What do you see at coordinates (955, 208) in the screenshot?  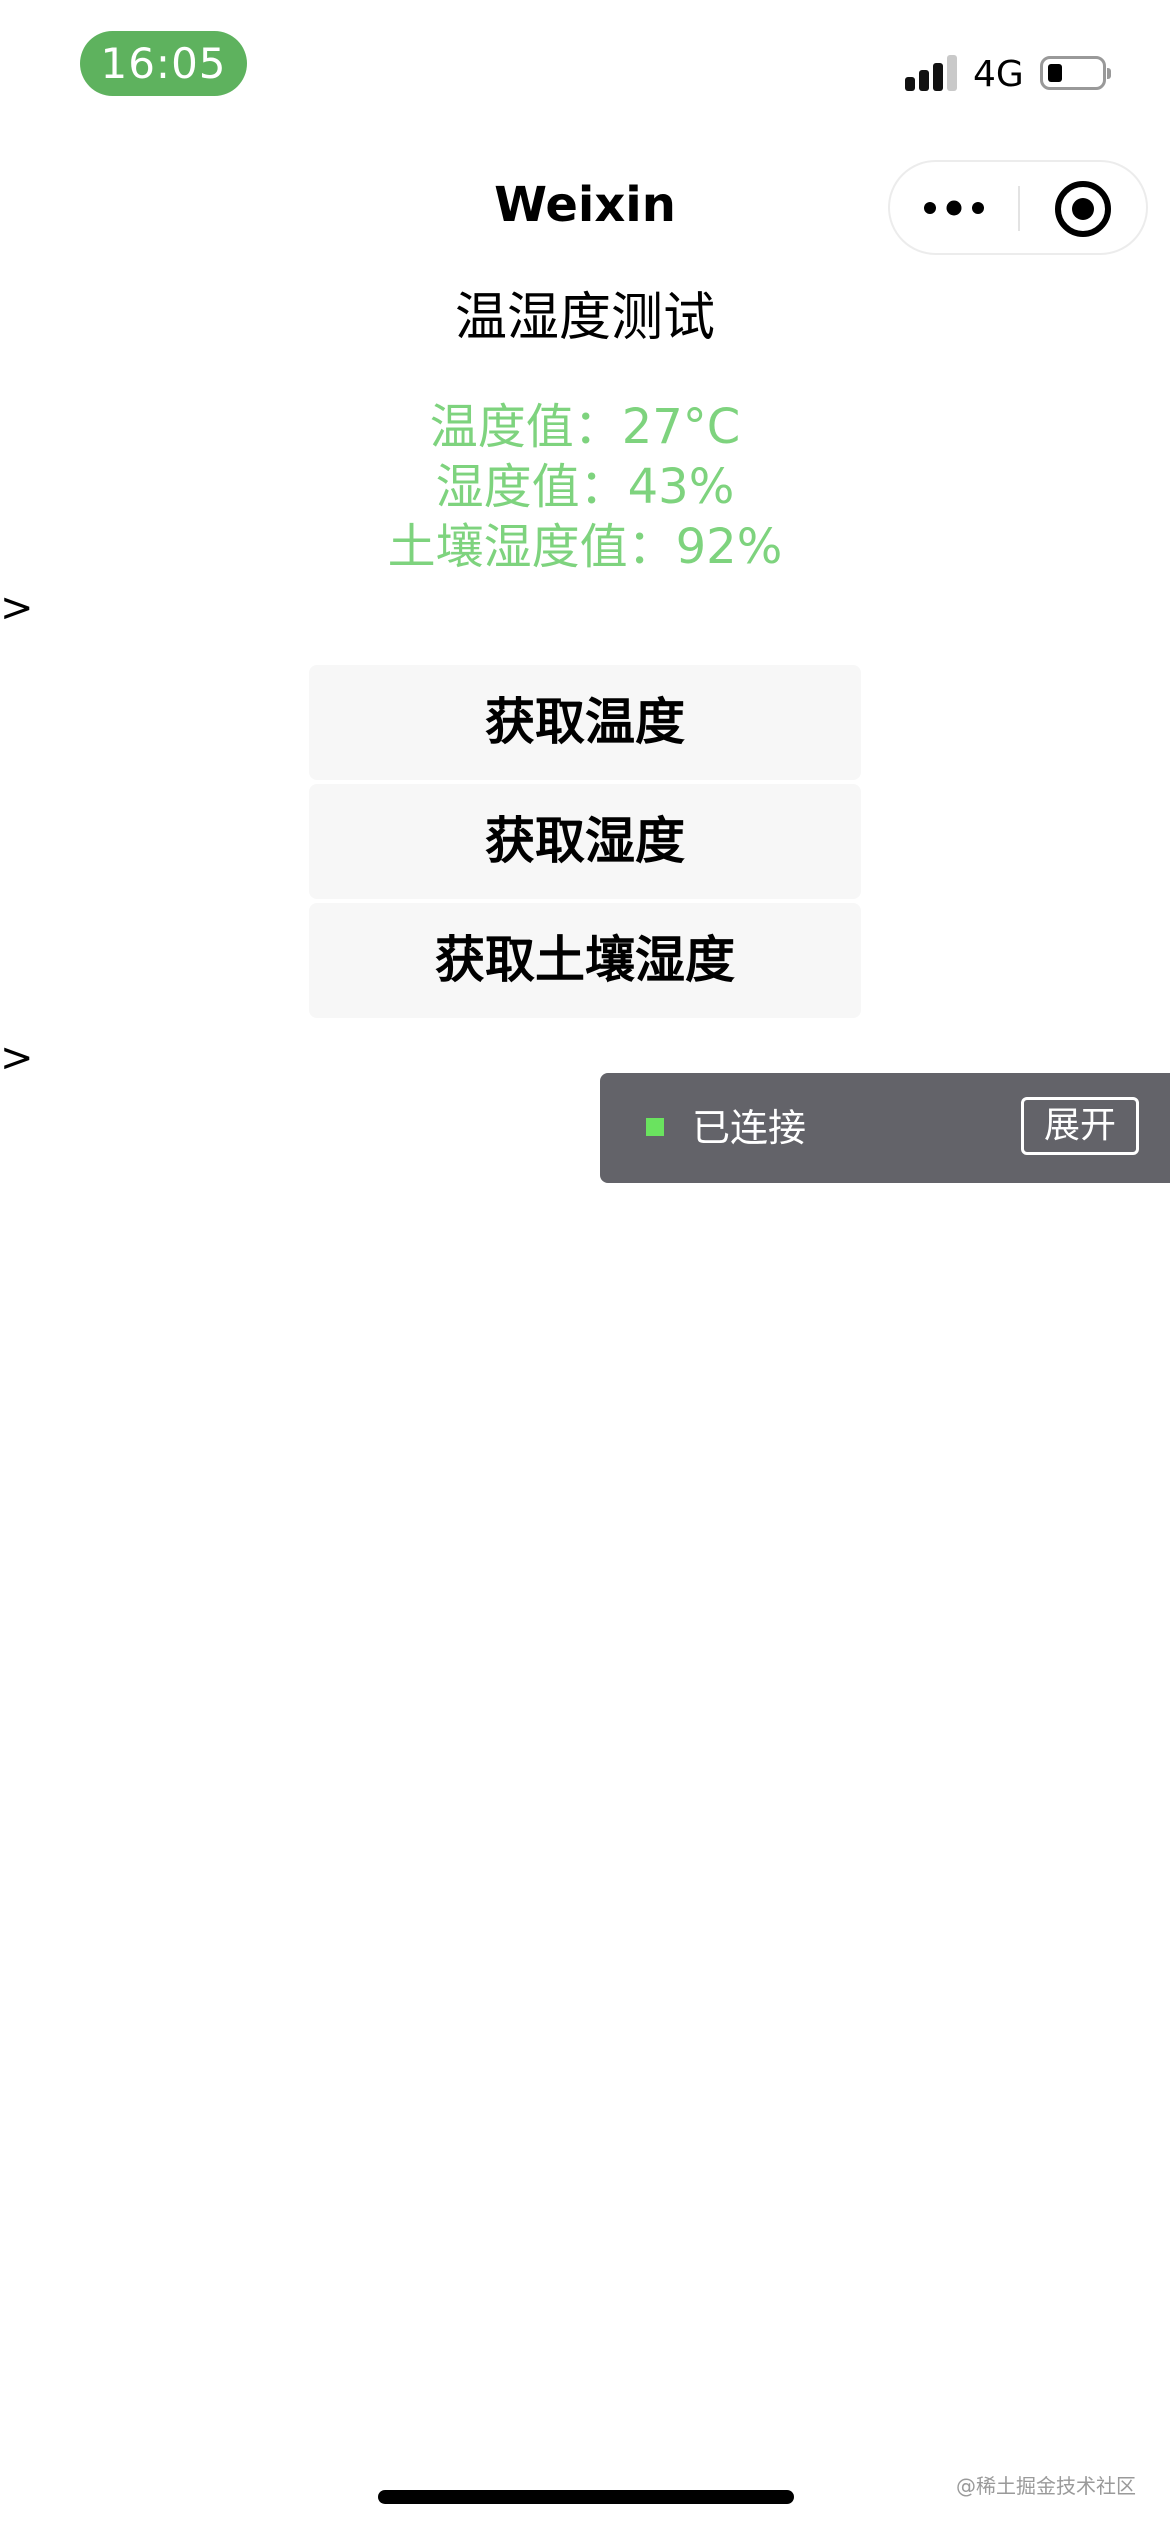 I see `more-dots-icon` at bounding box center [955, 208].